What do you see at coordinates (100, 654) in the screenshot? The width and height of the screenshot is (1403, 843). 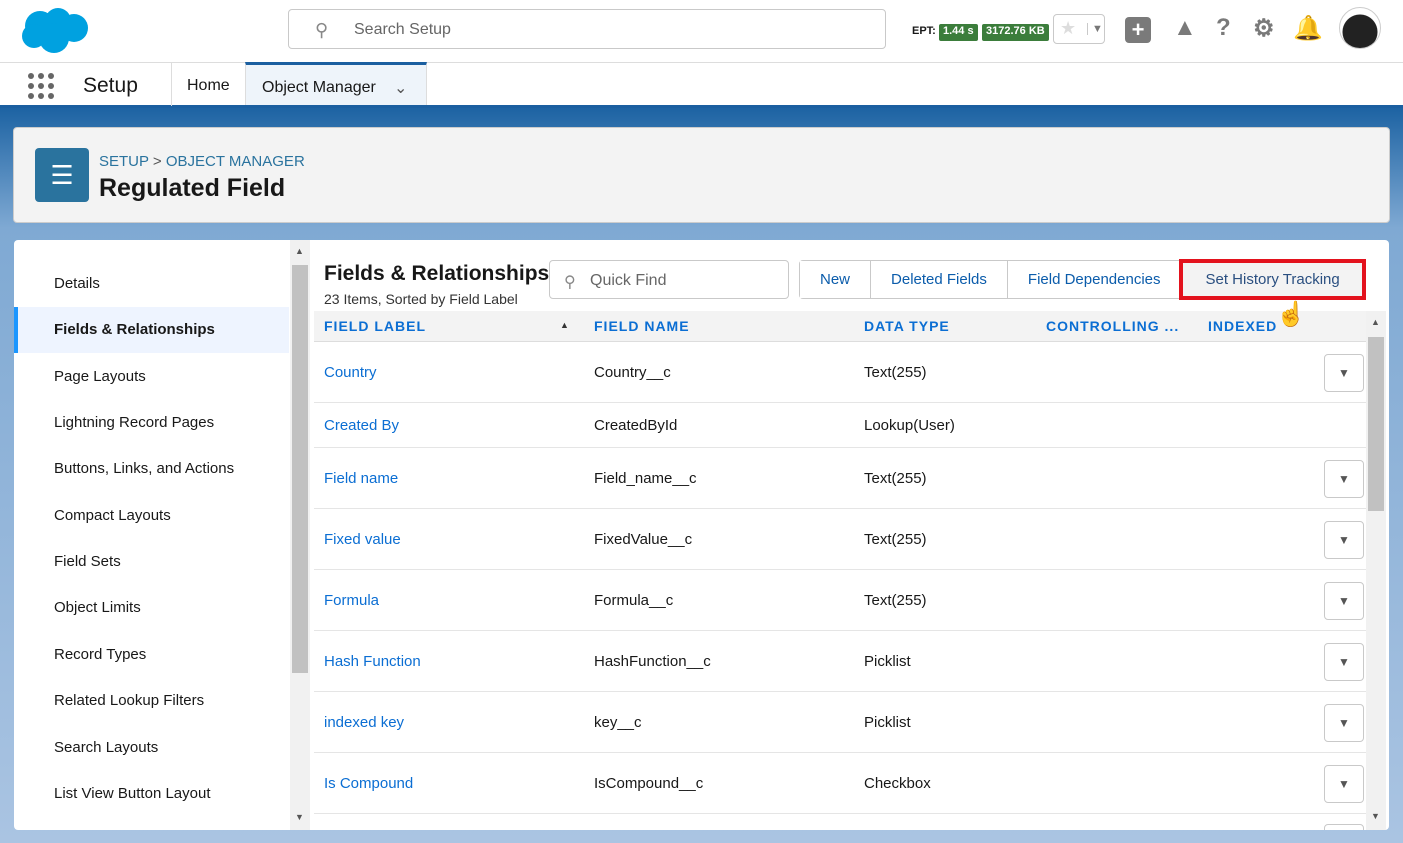 I see `sidebar-item-label: Record Types` at bounding box center [100, 654].